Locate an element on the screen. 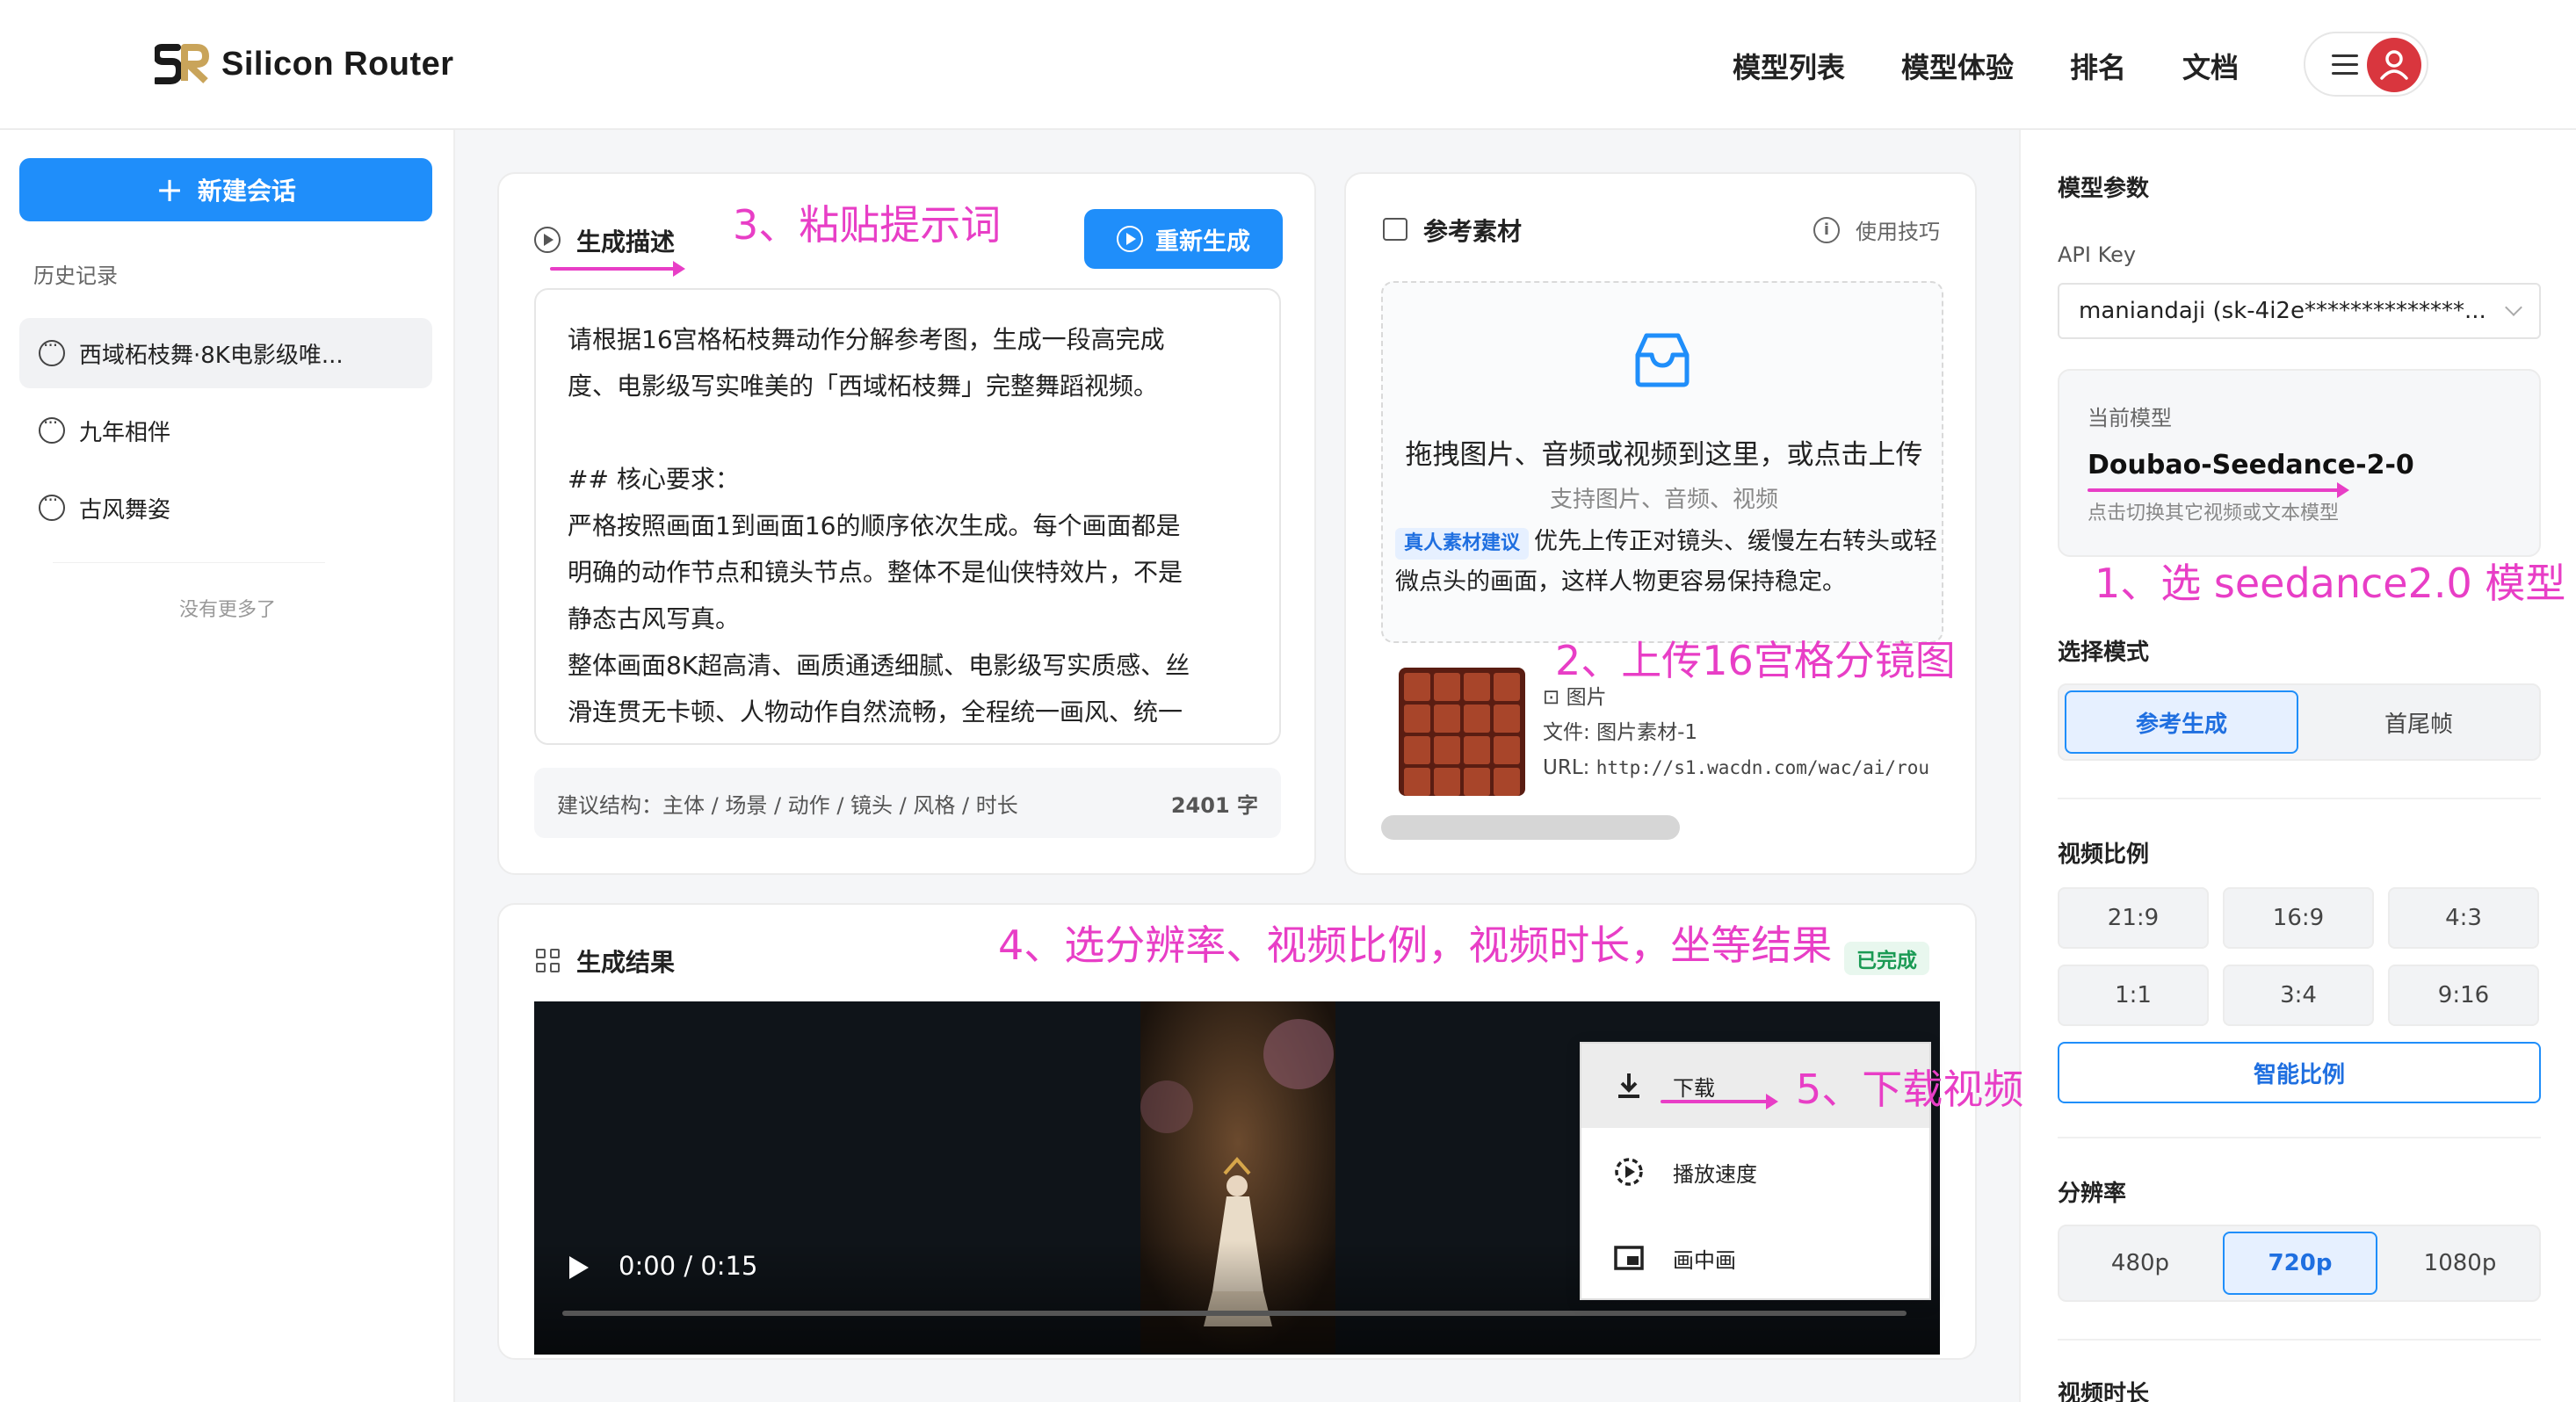  new-chat-button: + 新建会话 is located at coordinates (225, 189).